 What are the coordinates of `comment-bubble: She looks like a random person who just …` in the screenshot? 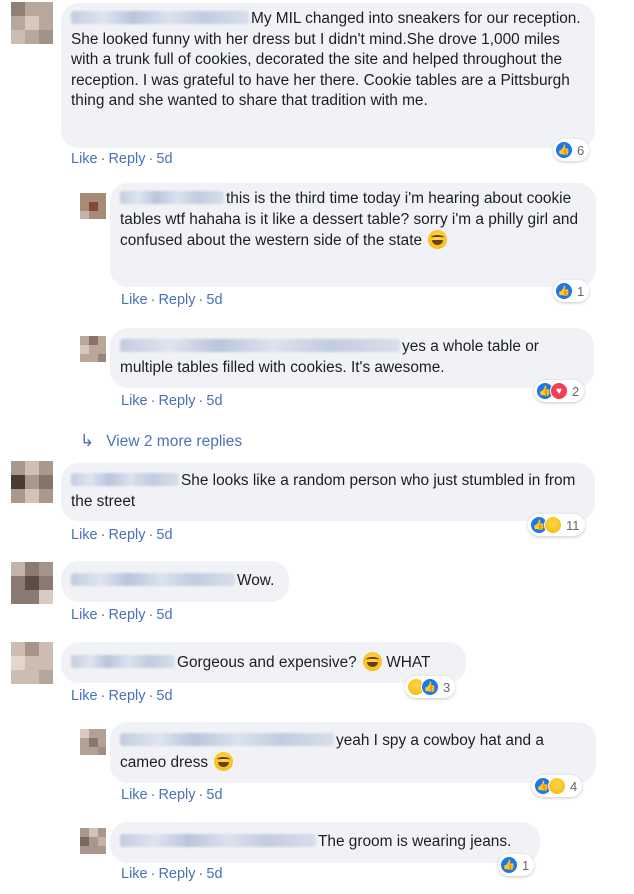 It's located at (328, 492).